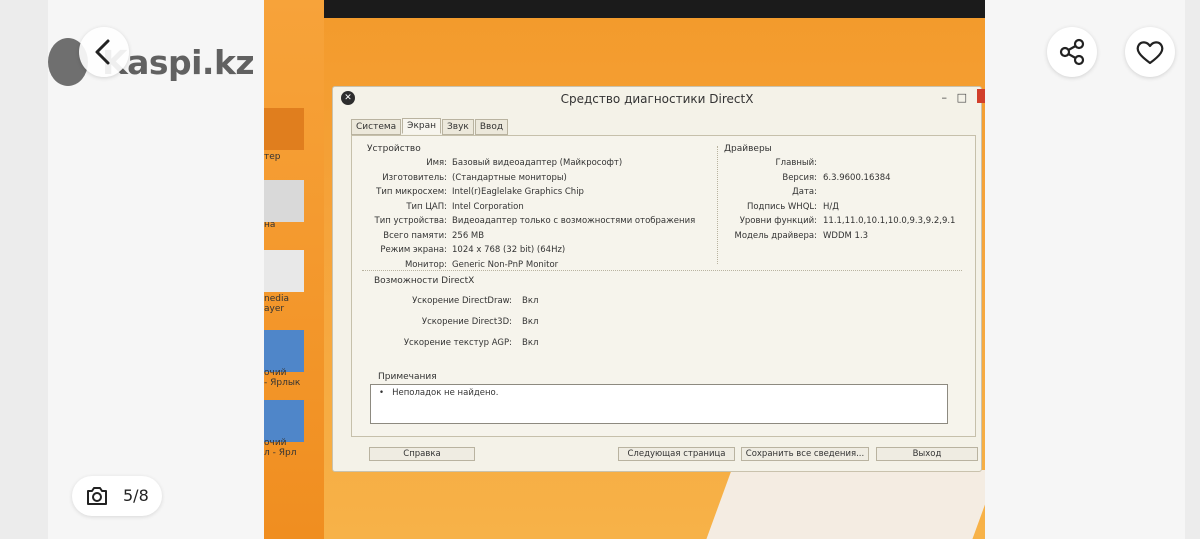  I want to click on photo-counter: 5/8, so click(117, 496).